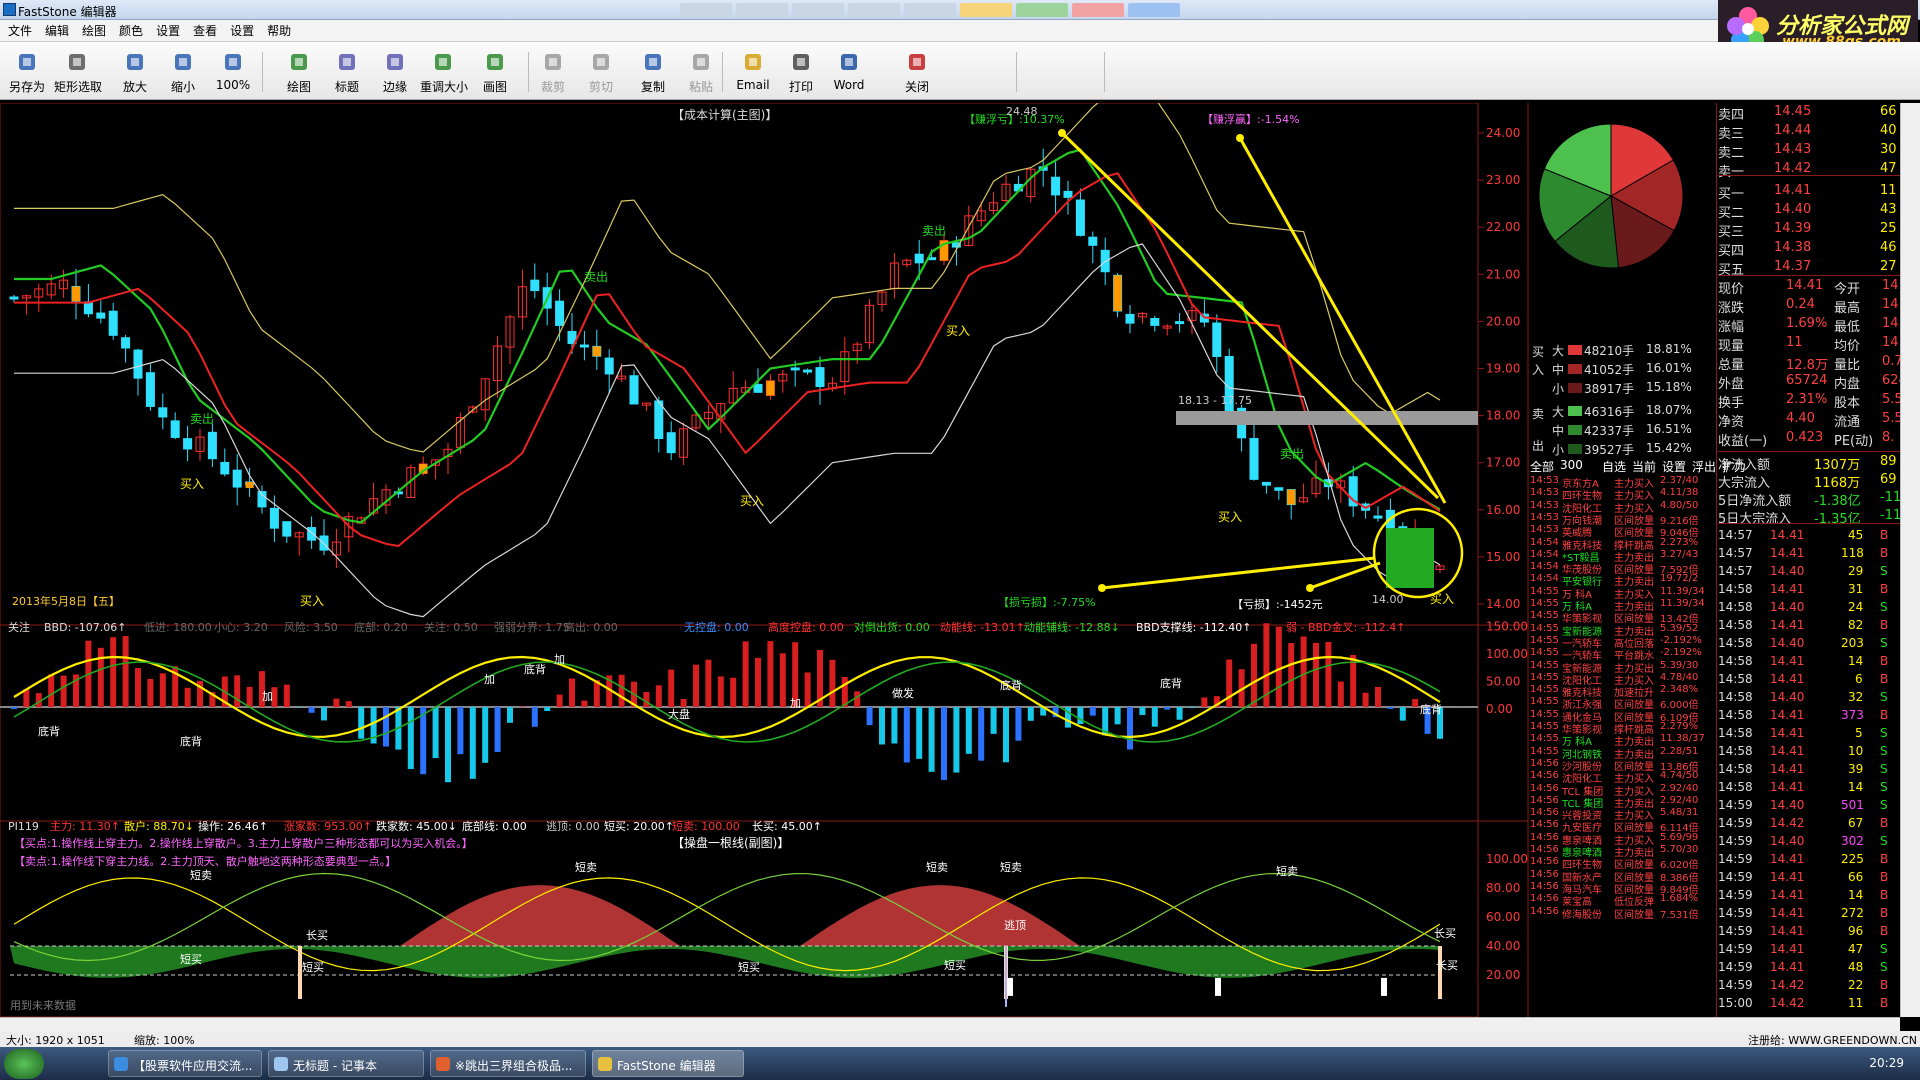 The width and height of the screenshot is (1920, 1080). What do you see at coordinates (1542, 466) in the screenshot?
I see `news-tab: 全部` at bounding box center [1542, 466].